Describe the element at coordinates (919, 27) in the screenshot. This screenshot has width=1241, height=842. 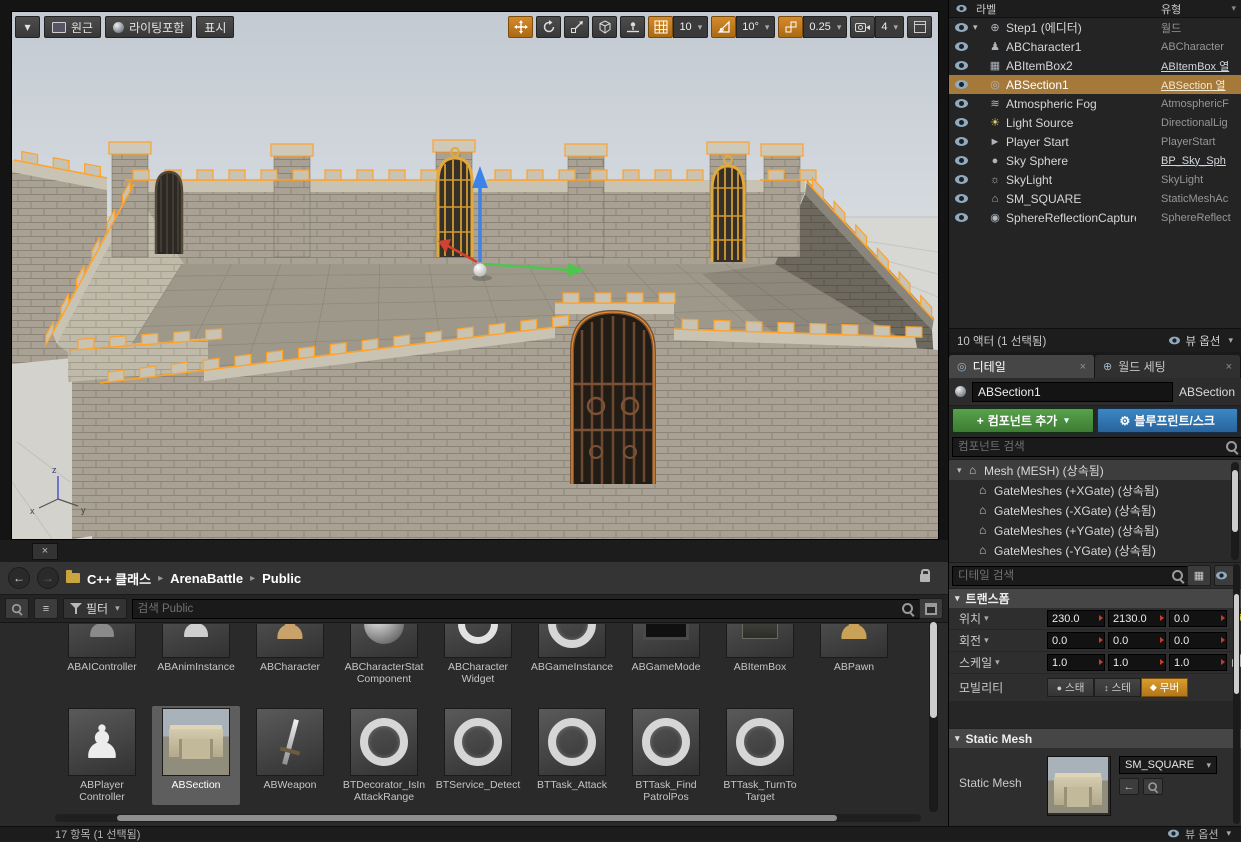
I see `maximize-viewport-button` at that location.